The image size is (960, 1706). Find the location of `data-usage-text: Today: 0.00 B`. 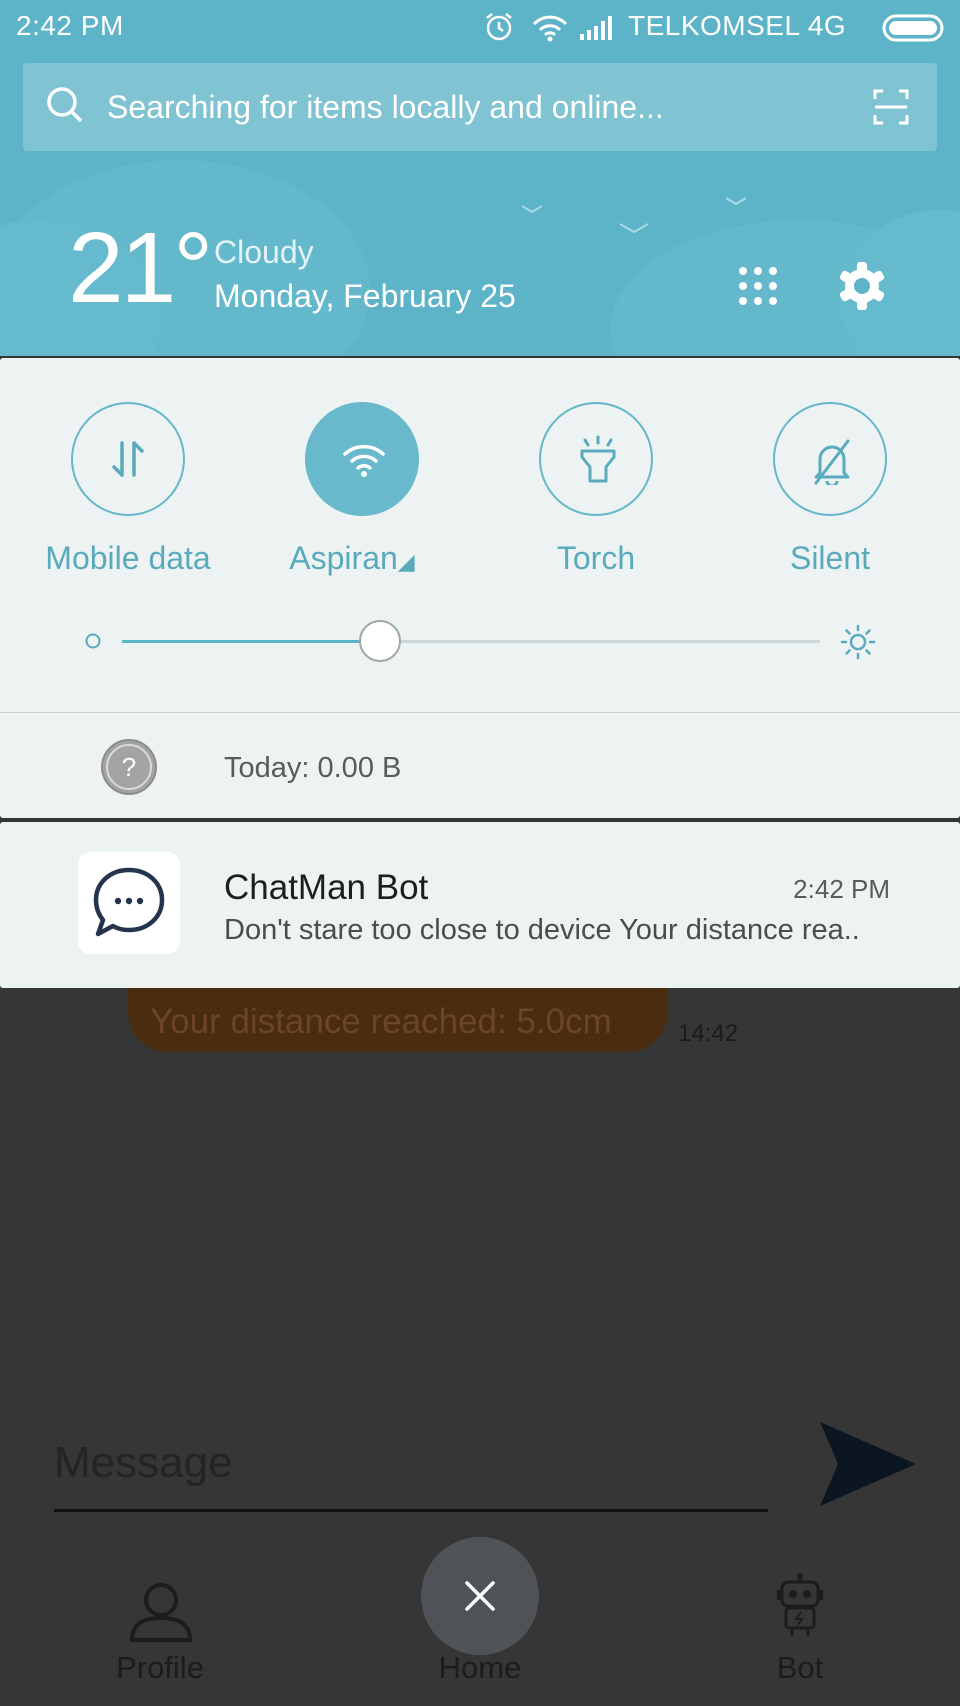

data-usage-text: Today: 0.00 B is located at coordinates (313, 768).